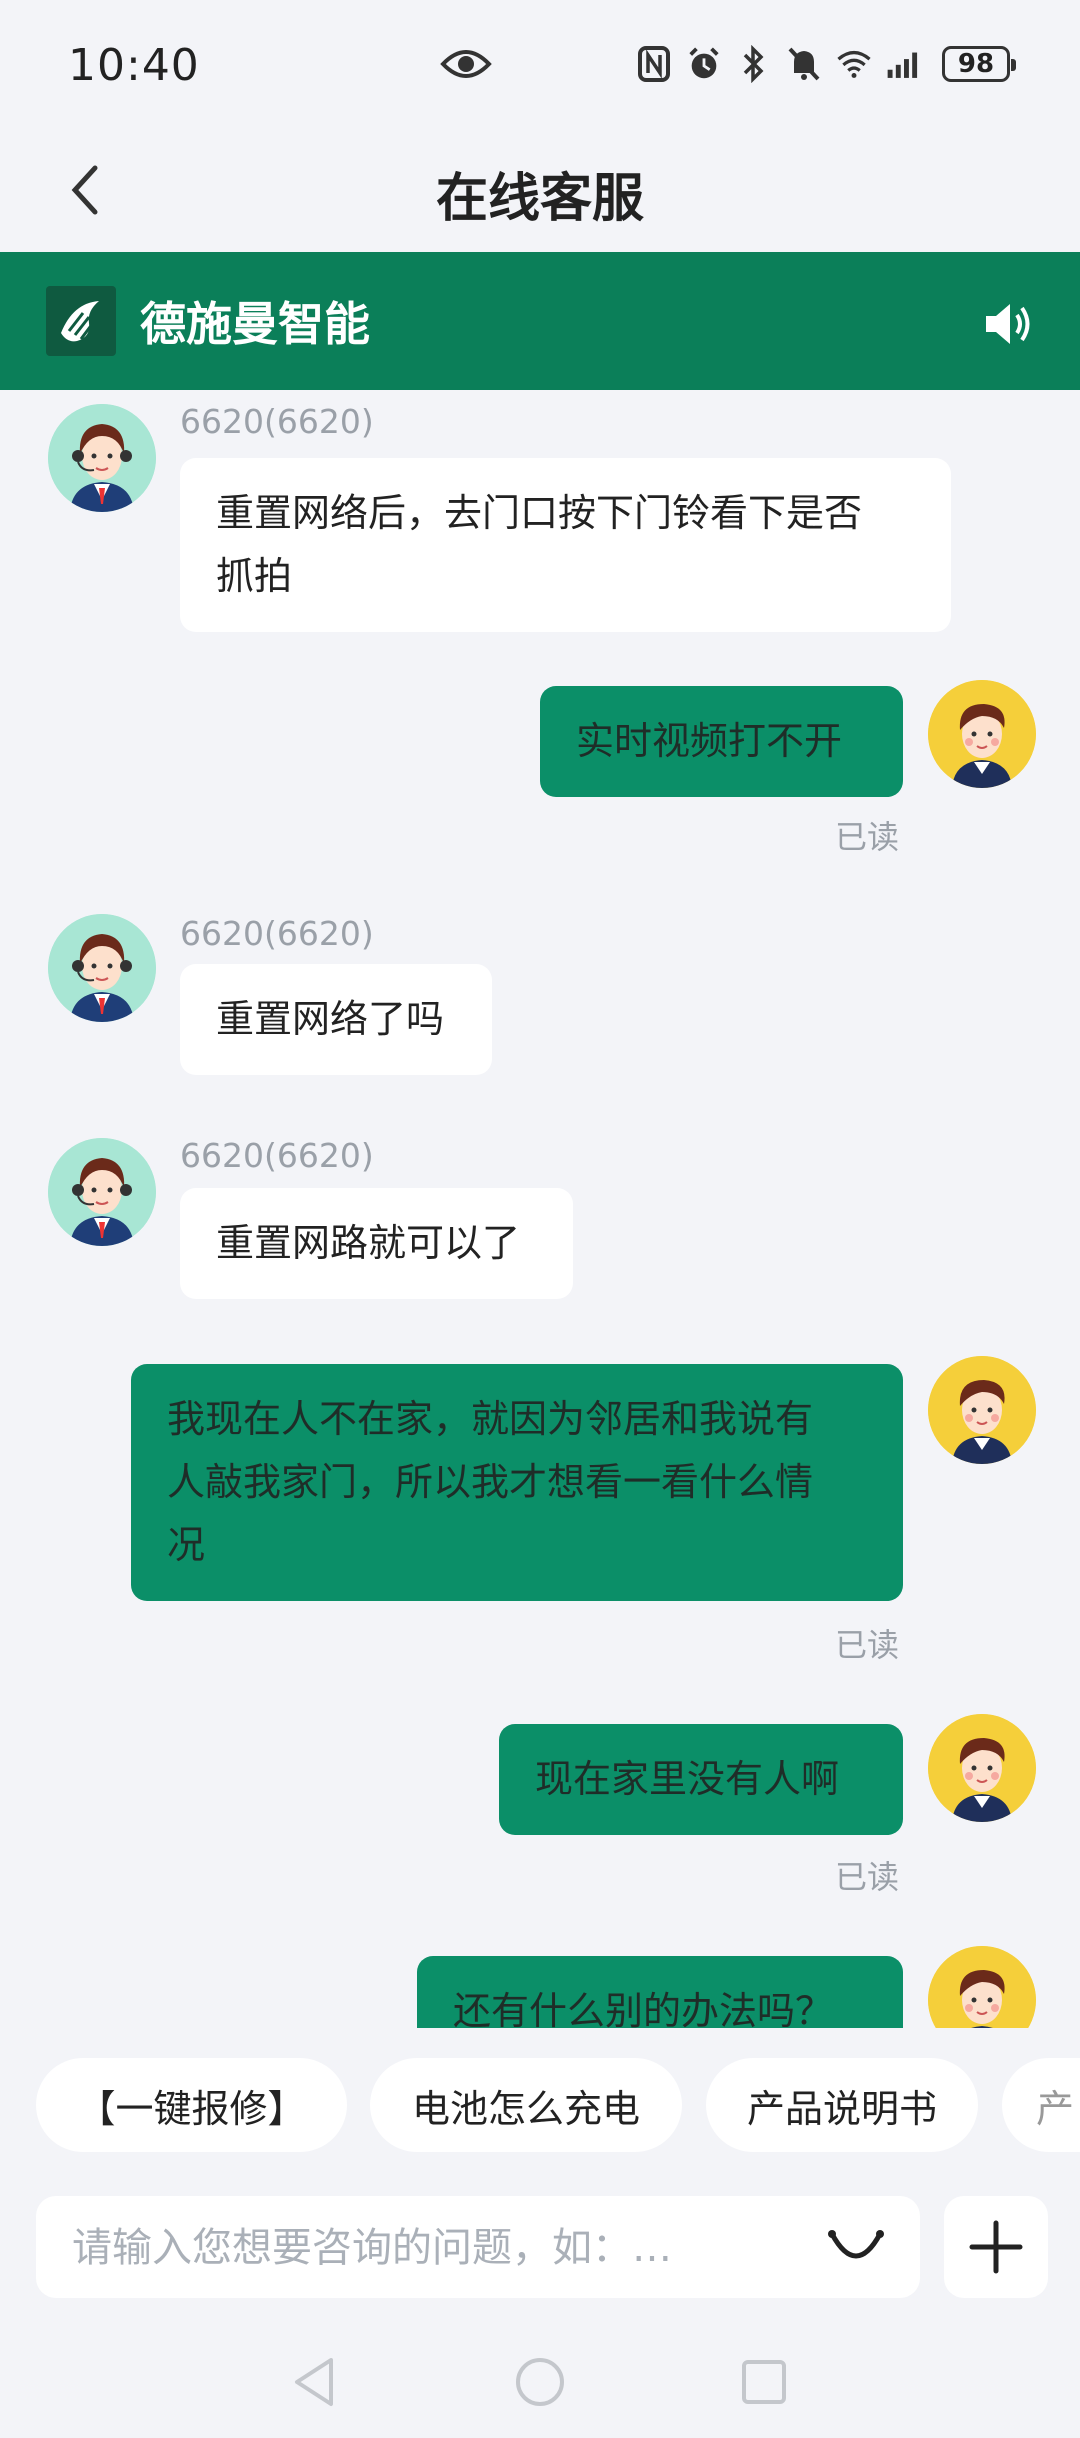 The image size is (1080, 2438). Describe the element at coordinates (368, 1243) in the screenshot. I see `message-line: 重置网路就可以了` at that location.